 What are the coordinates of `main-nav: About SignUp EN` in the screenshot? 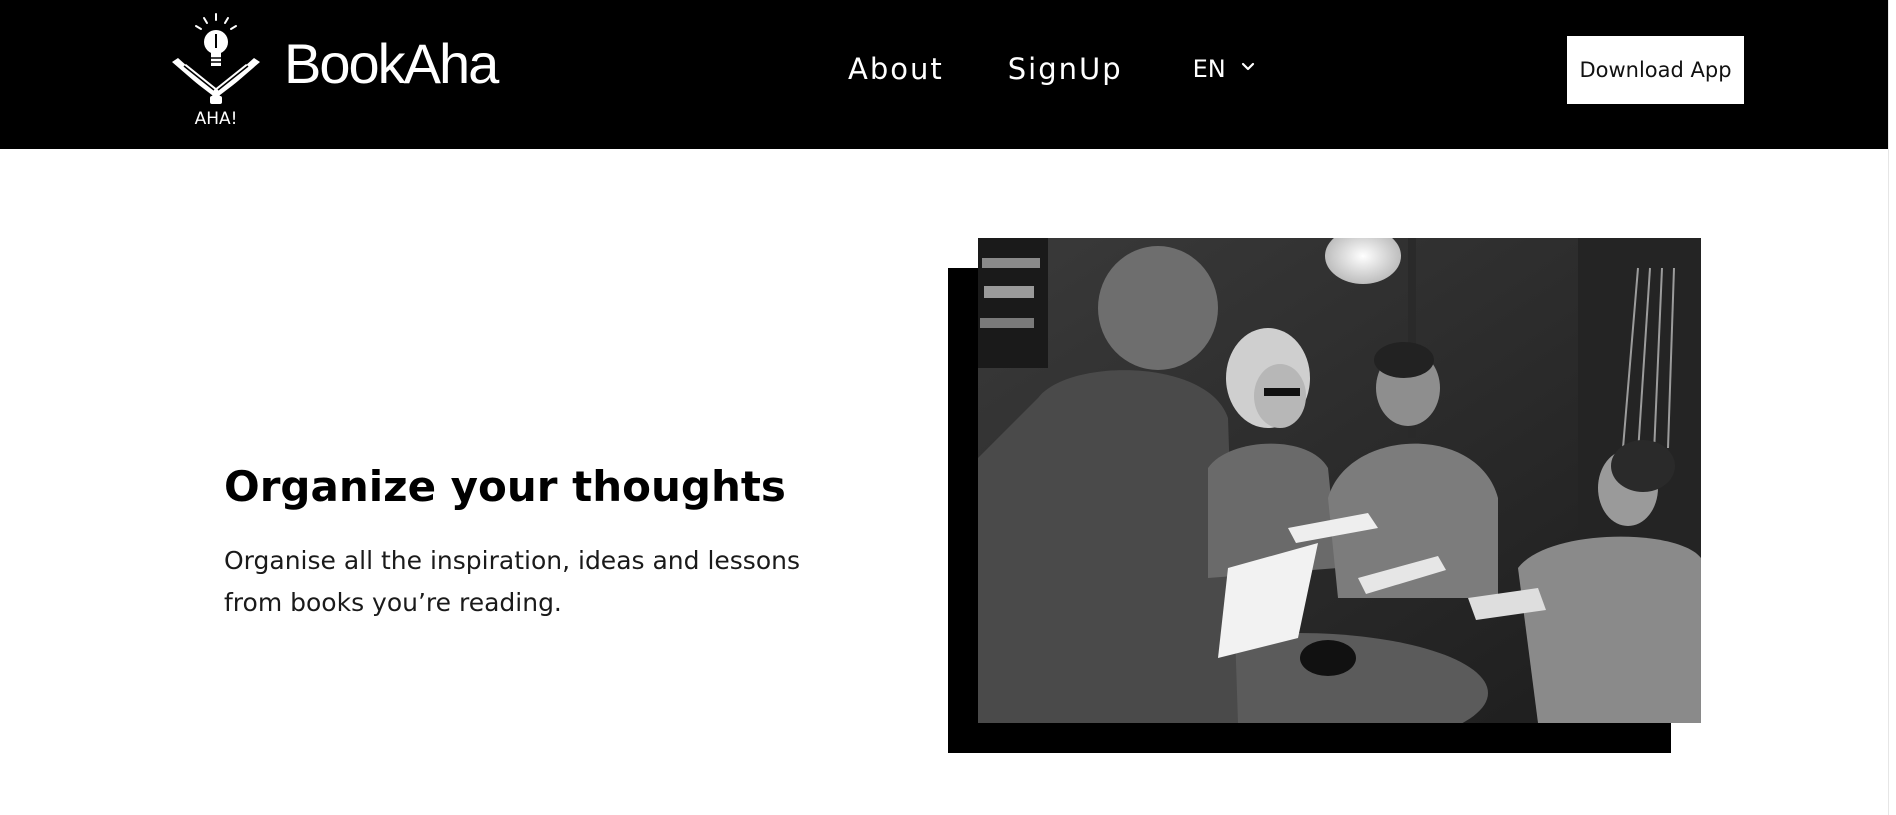 It's located at (1052, 69).